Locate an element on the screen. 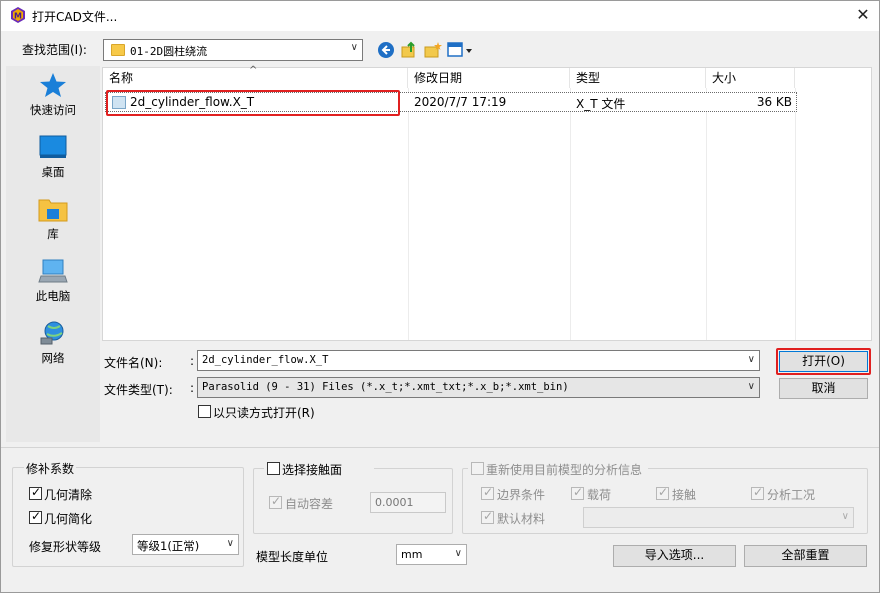  file-size: 36 KB is located at coordinates (774, 102).